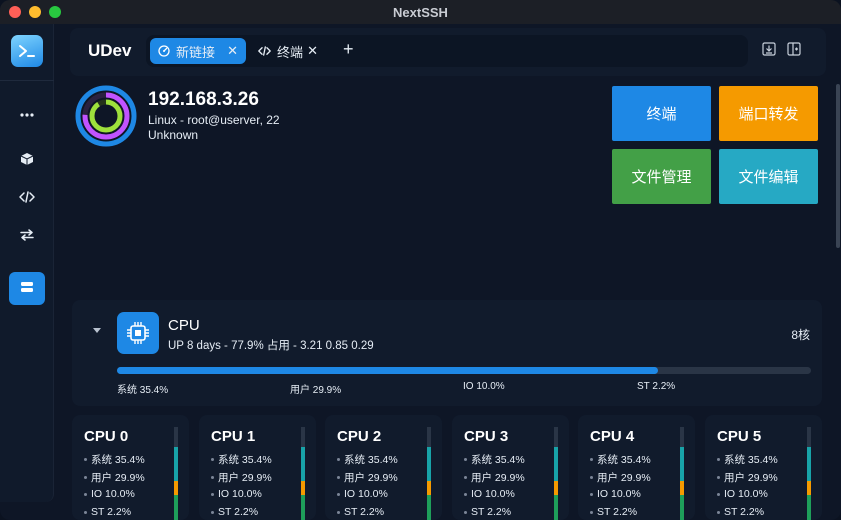 This screenshot has height=520, width=841. What do you see at coordinates (447, 51) in the screenshot?
I see `tab-strip: 新链接 ✕ 终端 ✕ +` at bounding box center [447, 51].